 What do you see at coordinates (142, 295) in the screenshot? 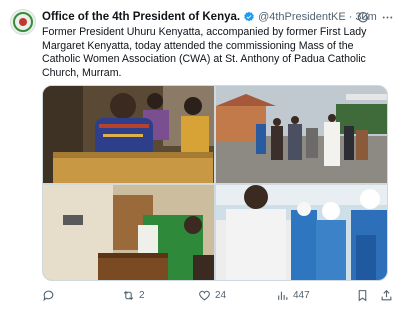
I see `retweet-count: 2` at bounding box center [142, 295].